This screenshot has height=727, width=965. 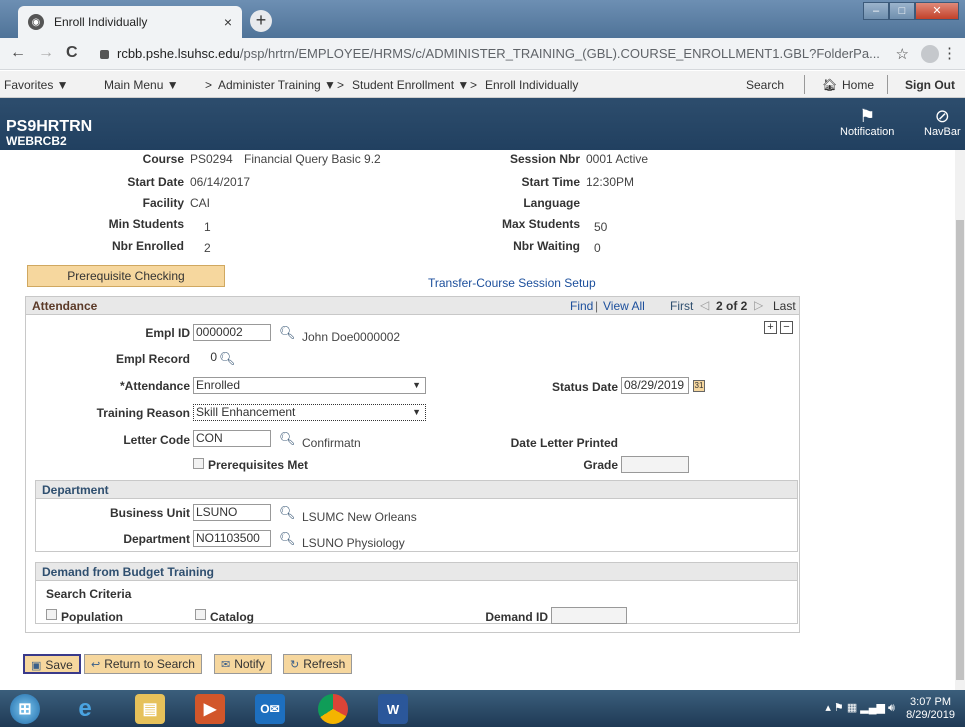 What do you see at coordinates (931, 702) in the screenshot?
I see `clock-time: 3:07 PM` at bounding box center [931, 702].